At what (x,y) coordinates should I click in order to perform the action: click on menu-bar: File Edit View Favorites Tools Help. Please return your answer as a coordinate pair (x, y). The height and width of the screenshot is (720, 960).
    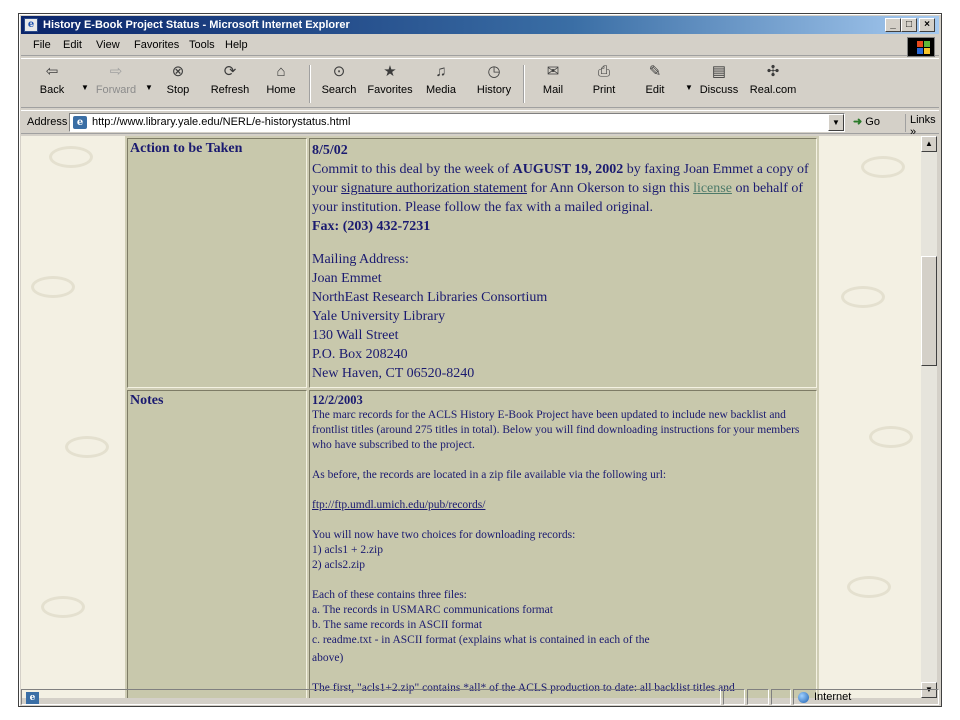
    Looking at the image, I should click on (480, 46).